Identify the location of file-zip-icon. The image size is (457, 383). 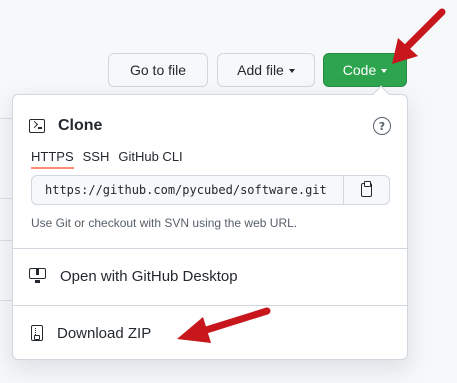
(37, 333).